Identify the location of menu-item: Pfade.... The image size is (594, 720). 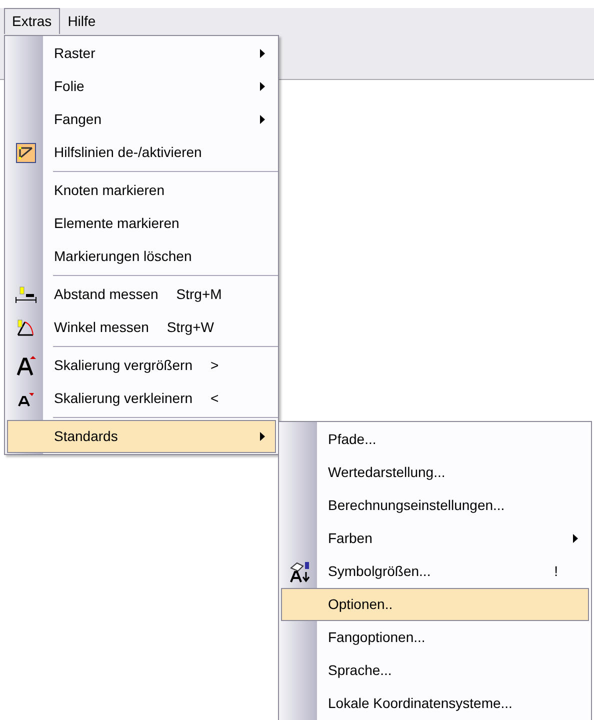
(435, 439).